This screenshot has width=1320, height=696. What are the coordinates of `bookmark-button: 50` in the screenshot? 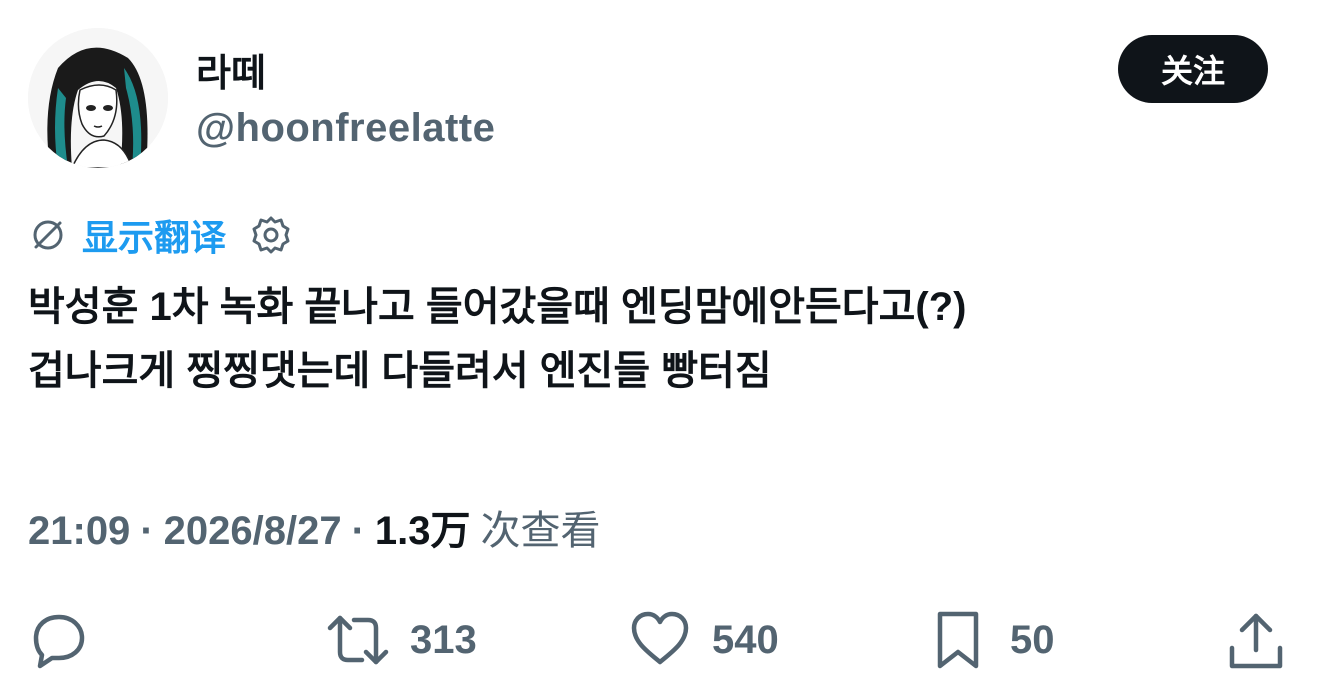 It's located at (990, 640).